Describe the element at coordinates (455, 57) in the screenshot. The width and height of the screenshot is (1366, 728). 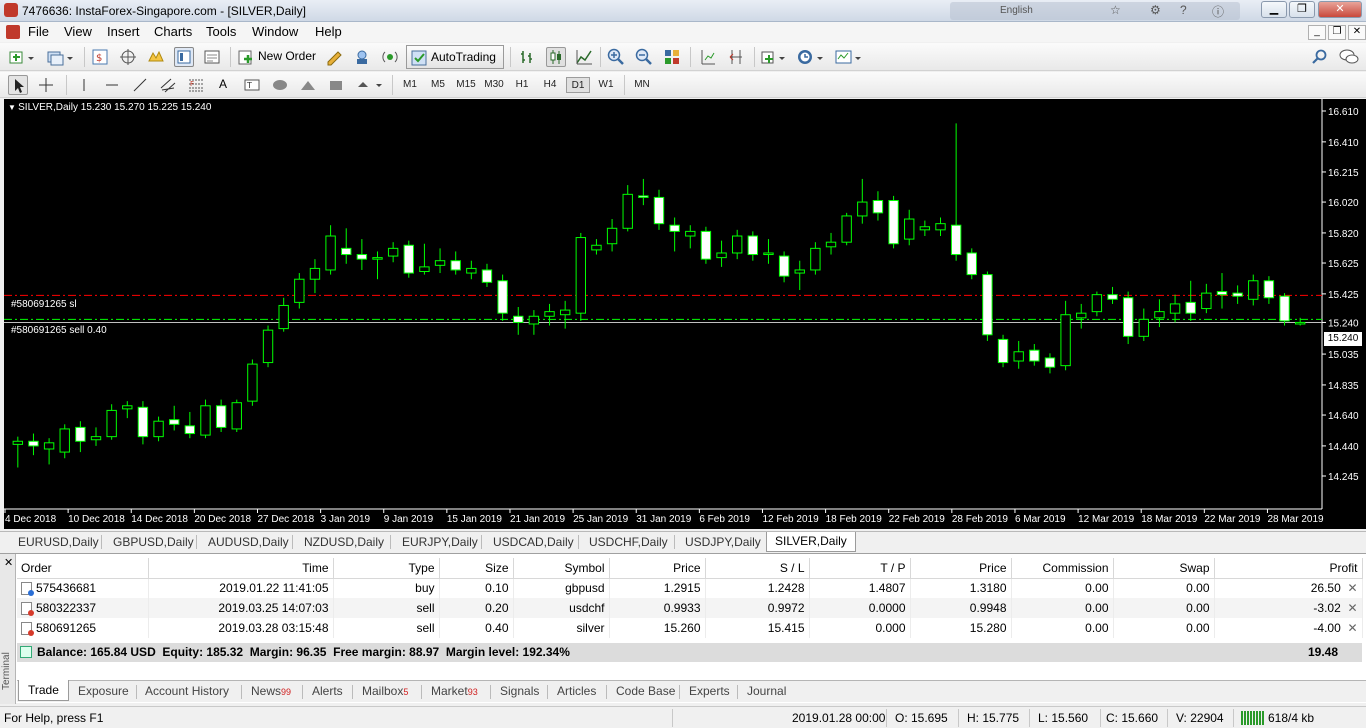
I see `autotrading-button: AutoTrading` at that location.